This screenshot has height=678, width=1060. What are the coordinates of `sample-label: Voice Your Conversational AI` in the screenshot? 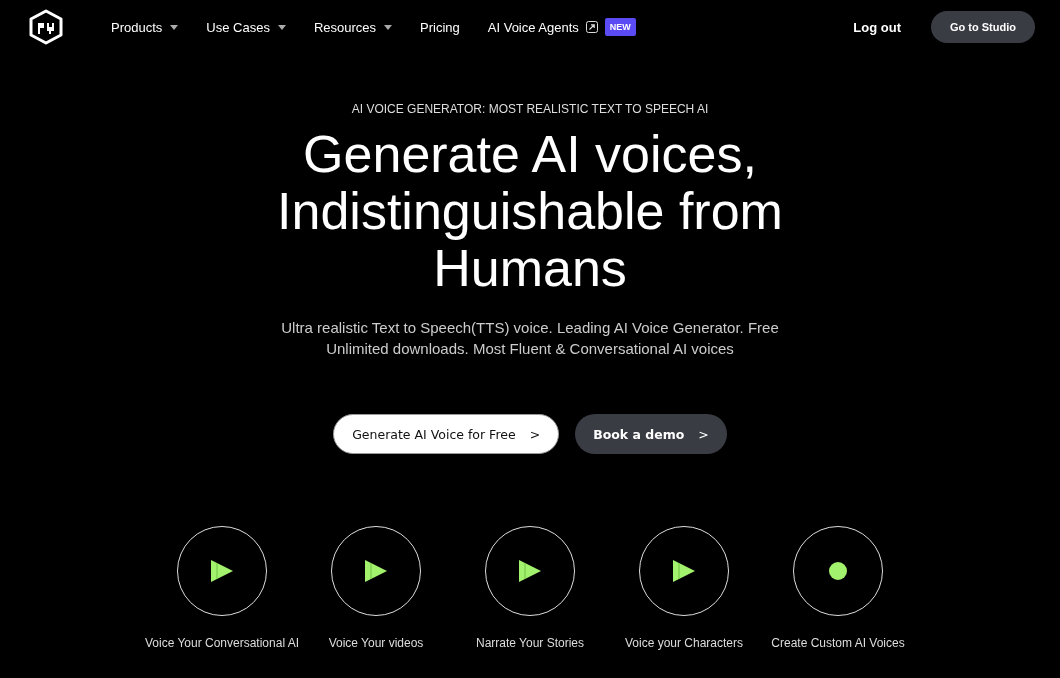 It's located at (222, 643).